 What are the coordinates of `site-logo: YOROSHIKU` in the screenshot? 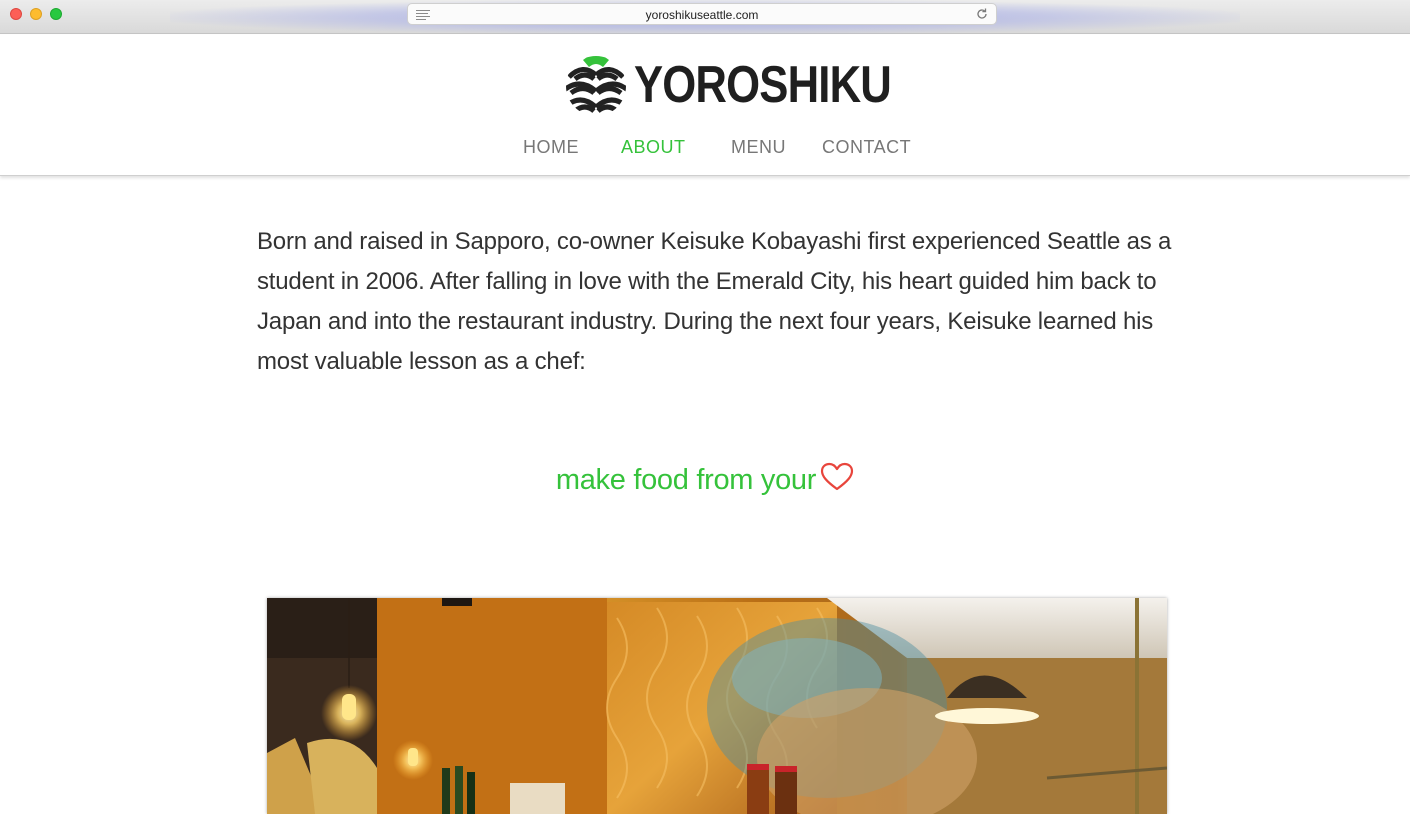 It's located at (727, 84).